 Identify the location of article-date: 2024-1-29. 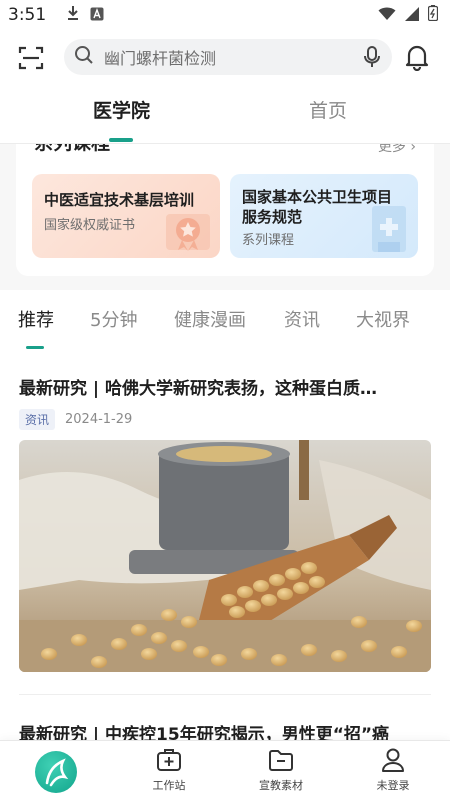
(99, 419).